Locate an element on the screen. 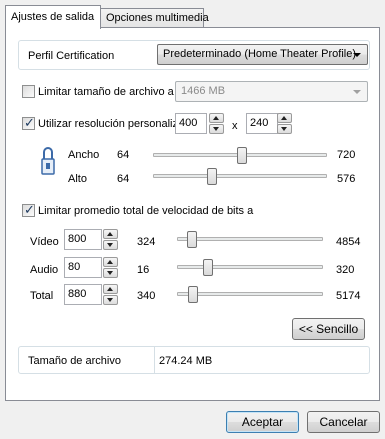 Image resolution: width=385 pixels, height=439 pixels. resolution-separator: x is located at coordinates (235, 126).